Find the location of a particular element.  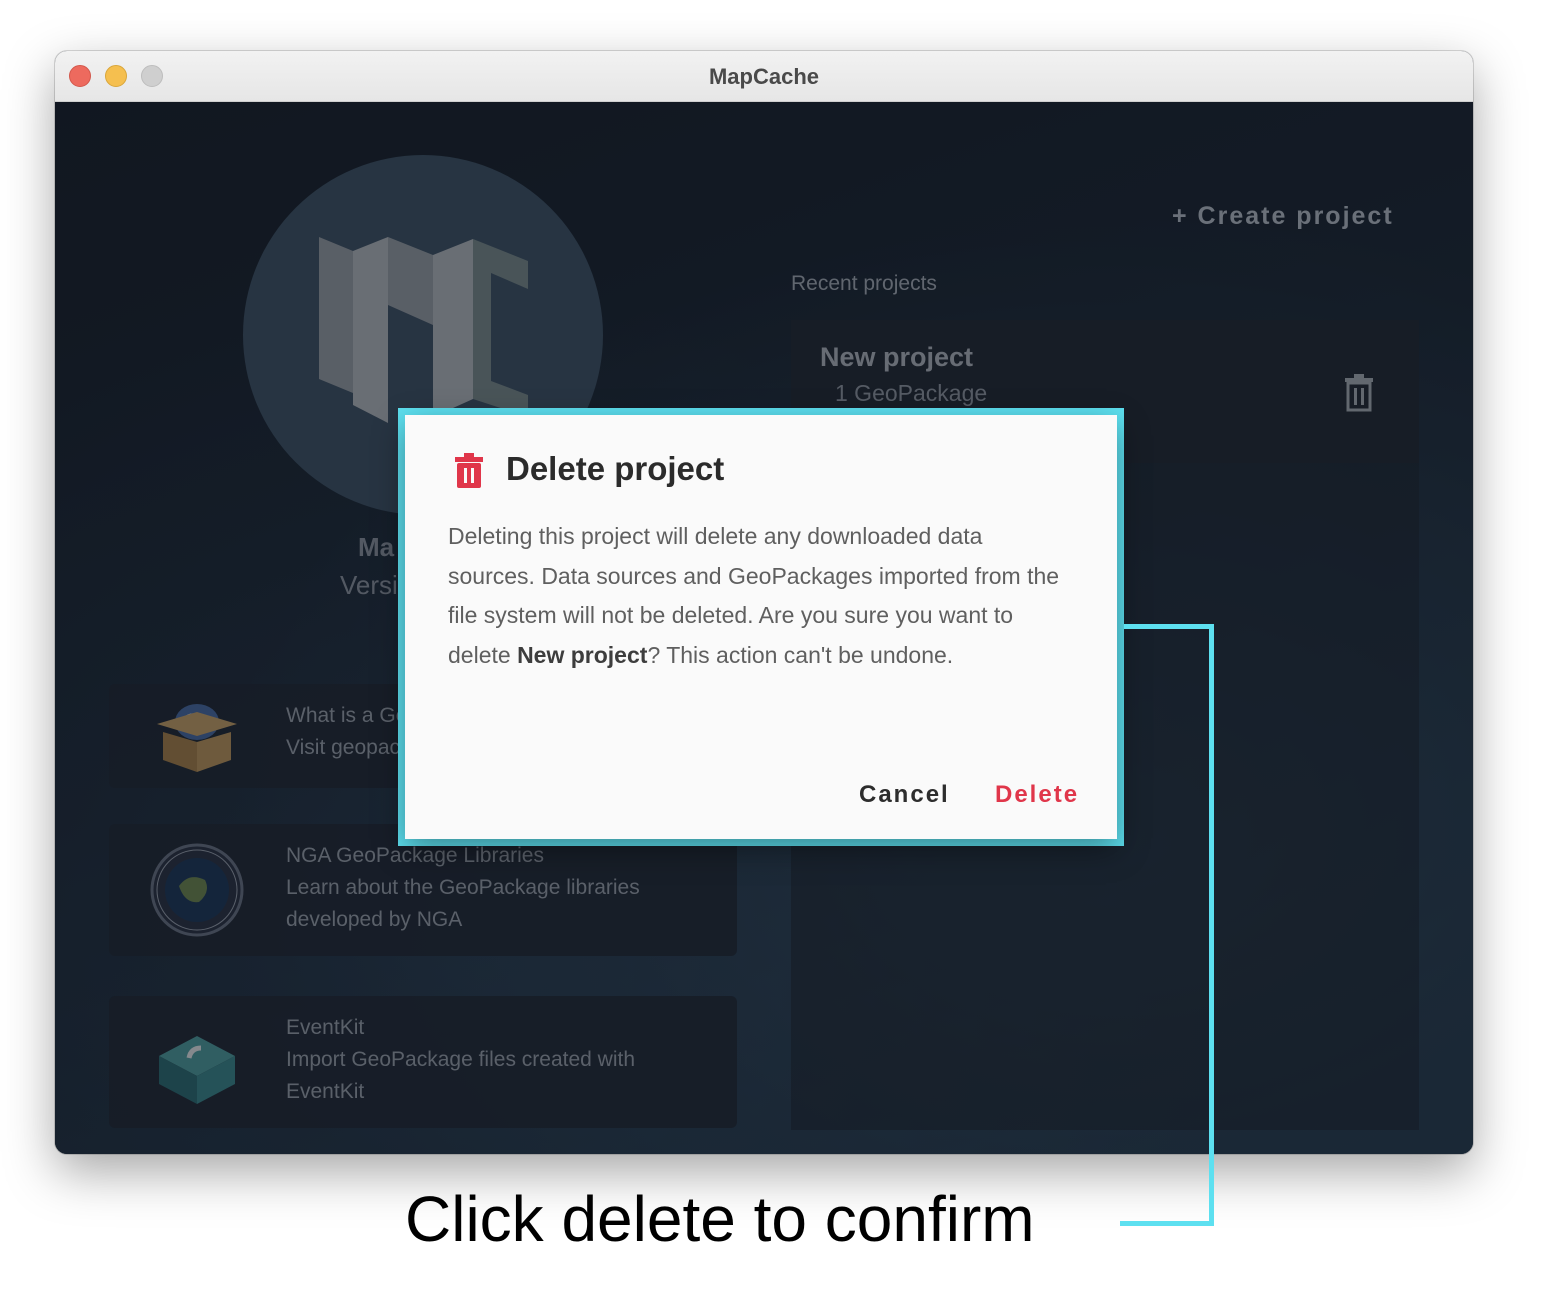

trash-icon is located at coordinates (469, 471).